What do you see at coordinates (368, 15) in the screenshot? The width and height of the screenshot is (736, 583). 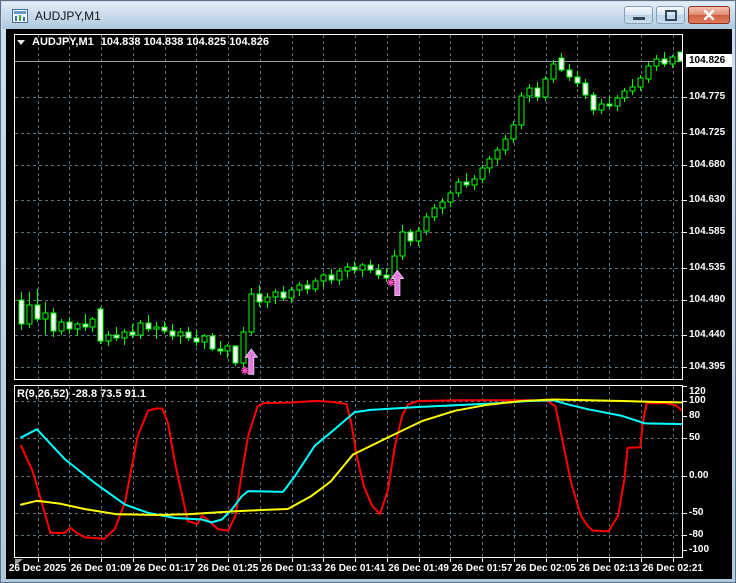 I see `title-bar: AUDJPY,M1` at bounding box center [368, 15].